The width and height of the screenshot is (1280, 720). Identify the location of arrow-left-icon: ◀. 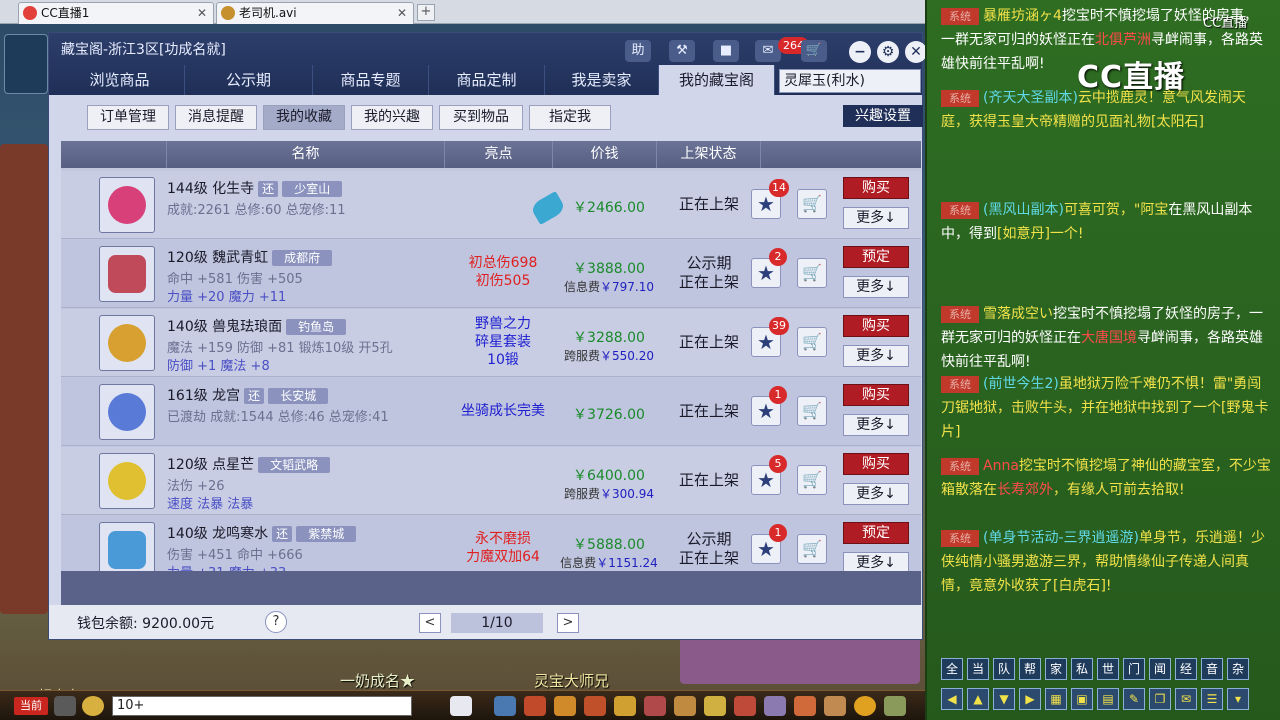
(952, 699).